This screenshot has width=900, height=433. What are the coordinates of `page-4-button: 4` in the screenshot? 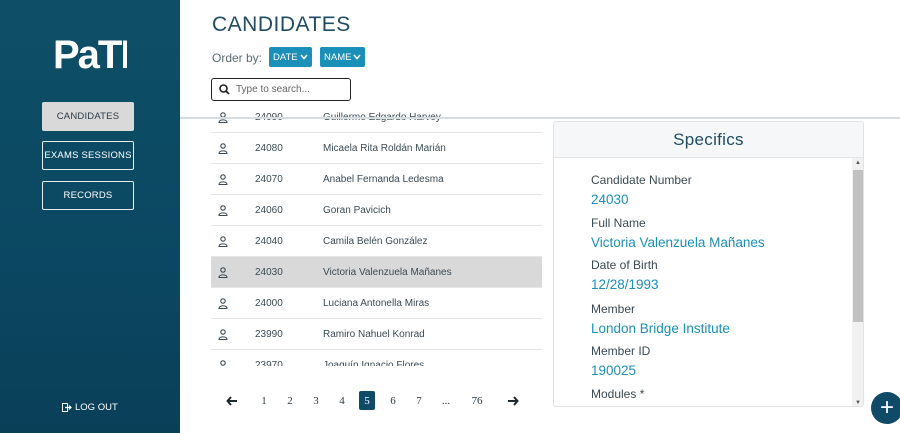 It's located at (342, 400).